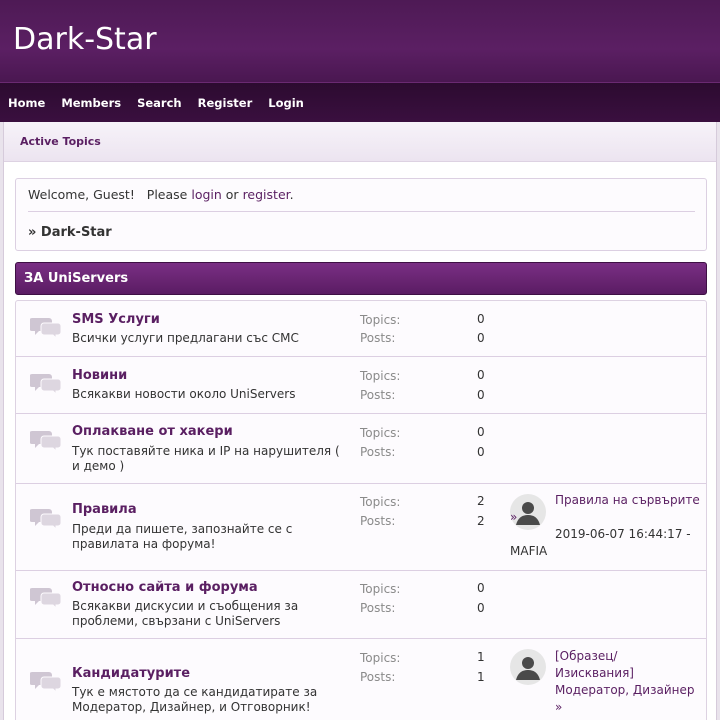  What do you see at coordinates (266, 194) in the screenshot?
I see `register-link: register` at bounding box center [266, 194].